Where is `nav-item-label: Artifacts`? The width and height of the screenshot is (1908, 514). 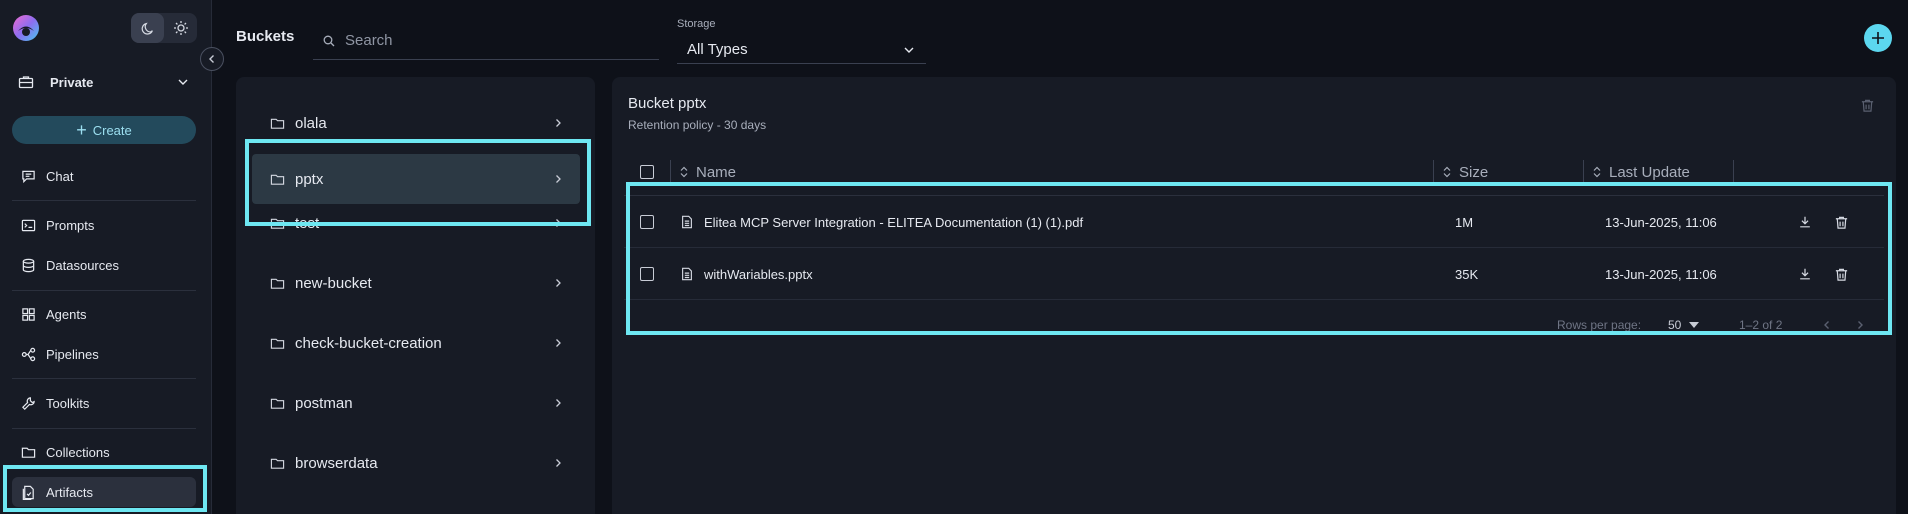 nav-item-label: Artifacts is located at coordinates (69, 492).